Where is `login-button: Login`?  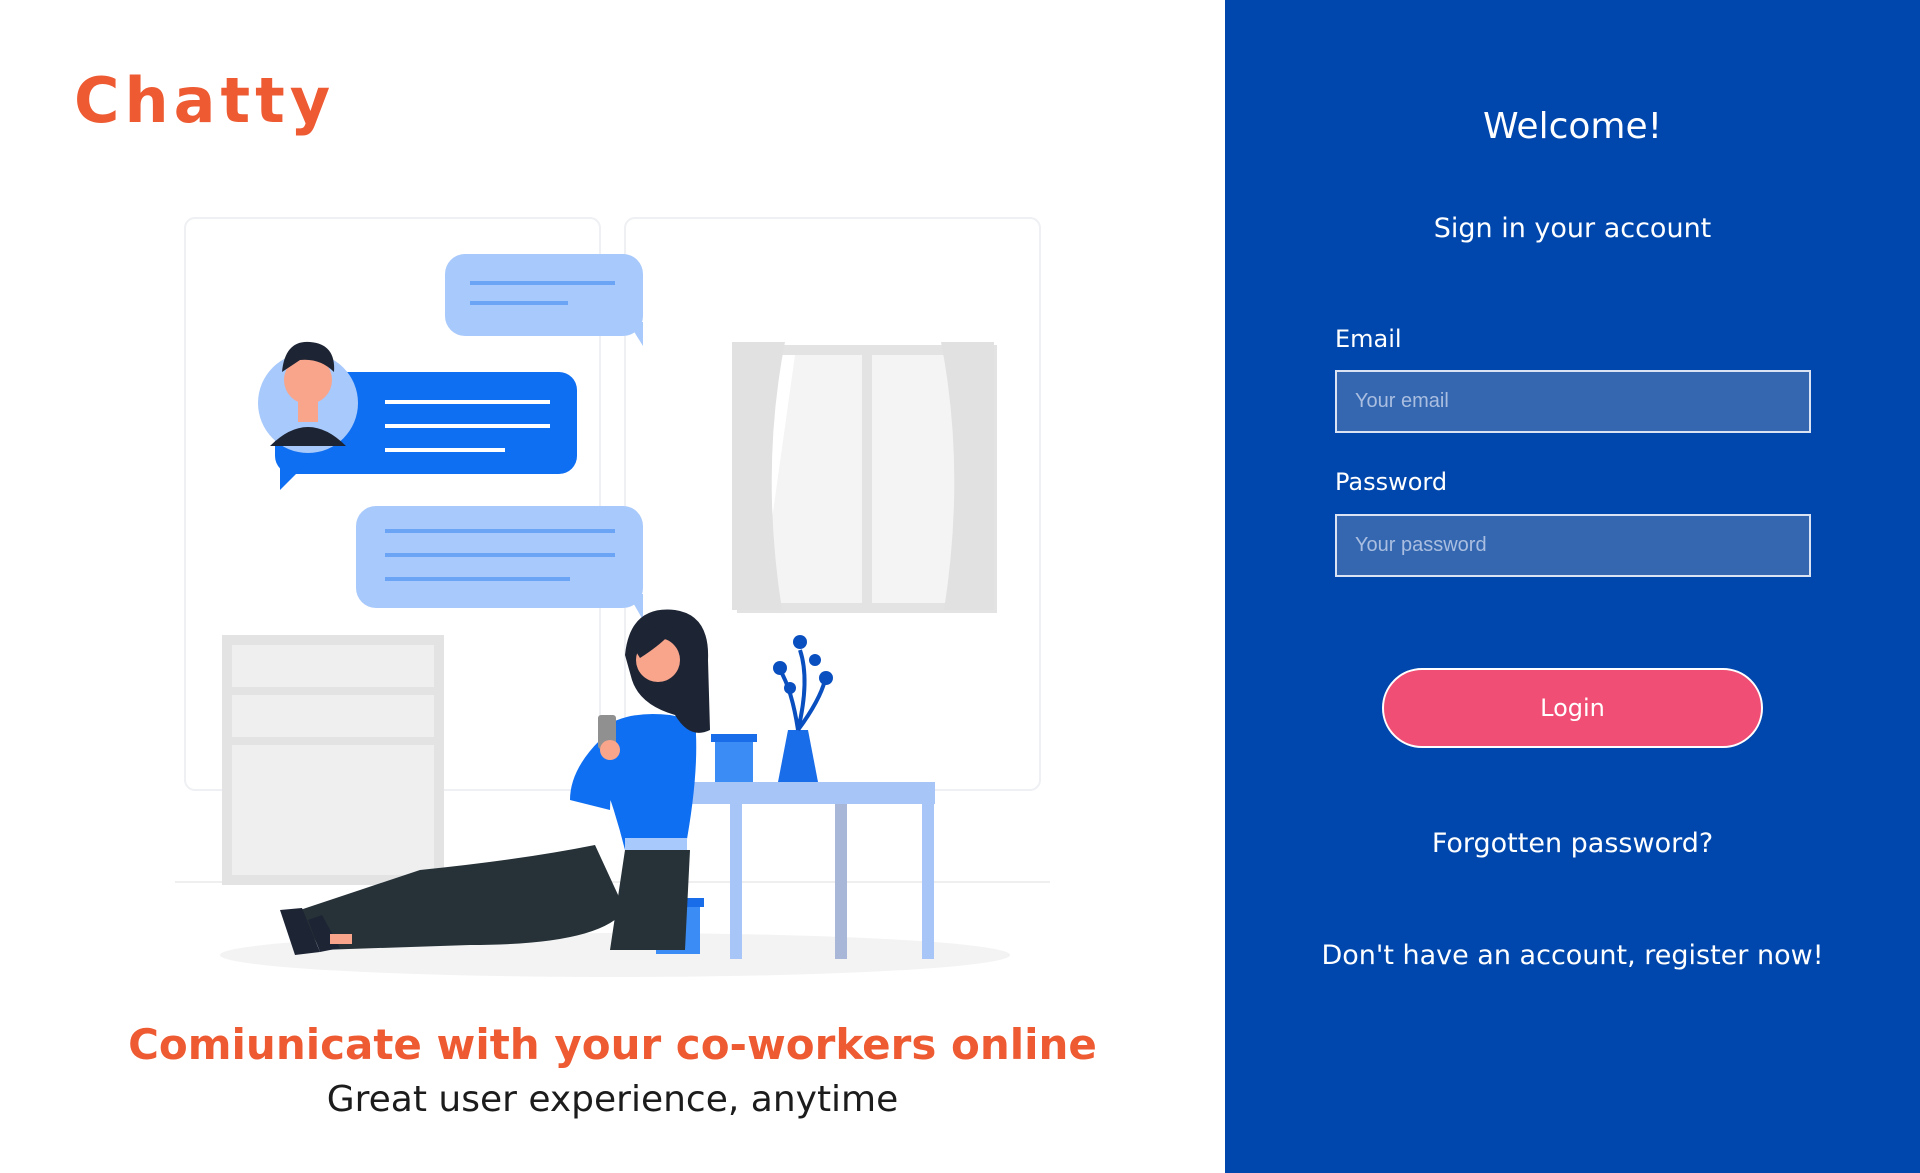
login-button: Login is located at coordinates (1572, 708).